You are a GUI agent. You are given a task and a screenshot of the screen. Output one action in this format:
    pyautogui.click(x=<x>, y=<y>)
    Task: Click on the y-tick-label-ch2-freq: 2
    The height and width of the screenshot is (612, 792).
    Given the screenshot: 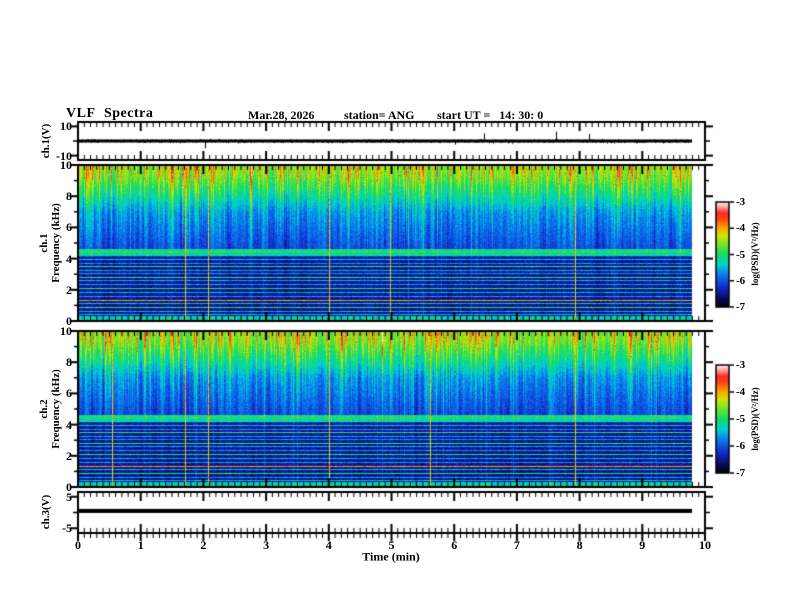 What is the action you would take?
    pyautogui.click(x=69, y=455)
    